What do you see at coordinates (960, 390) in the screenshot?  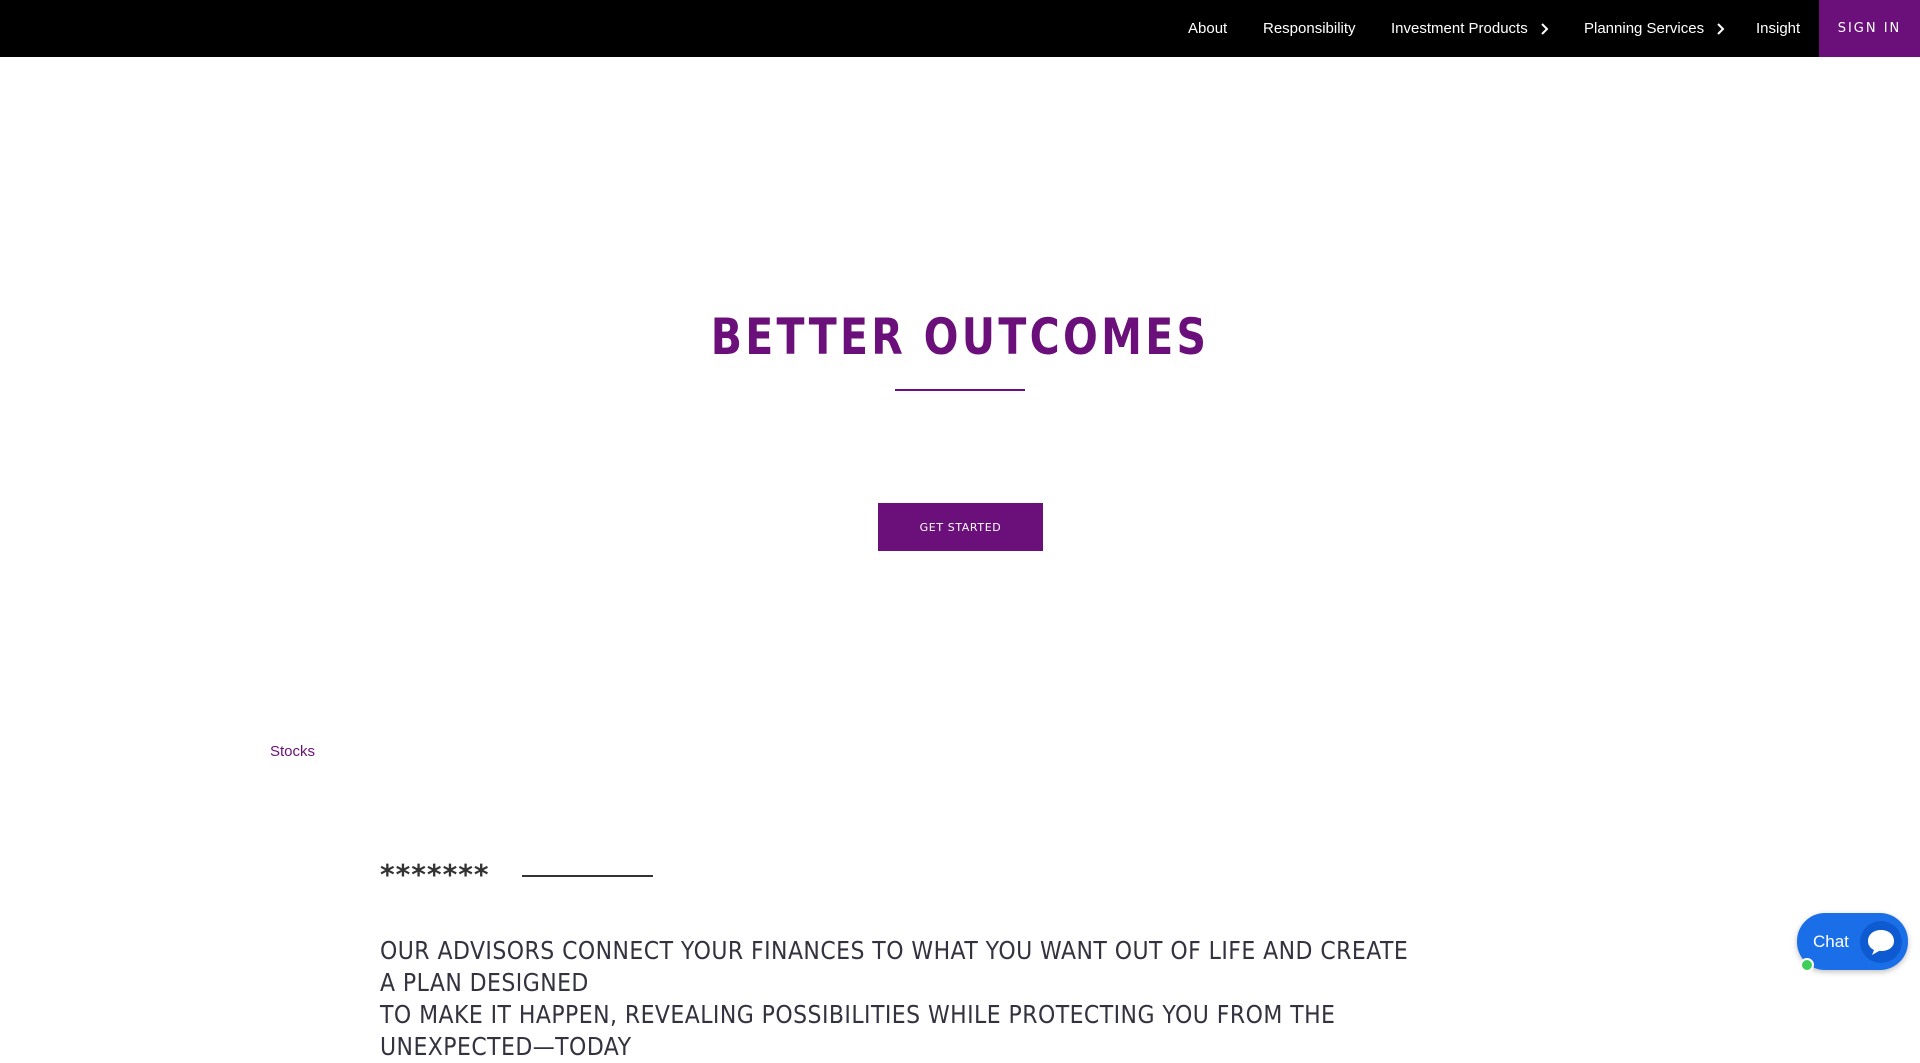 I see `hero-divider` at bounding box center [960, 390].